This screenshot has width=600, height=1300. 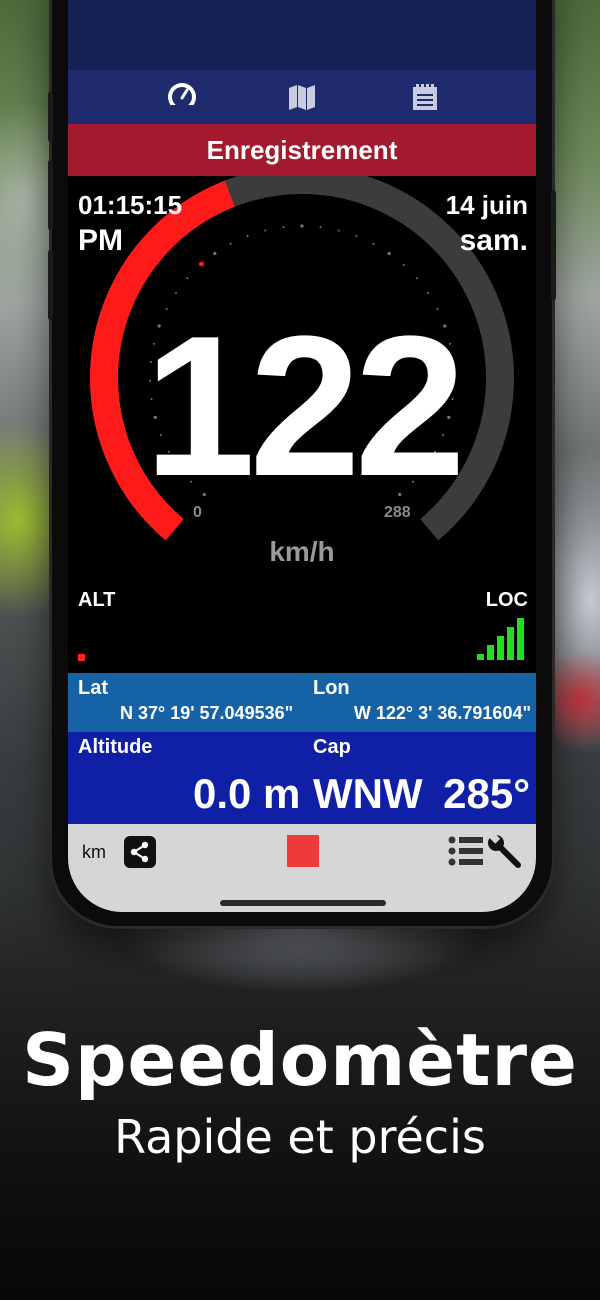 I want to click on promo-headline: Speedomètre, so click(x=300, y=1060).